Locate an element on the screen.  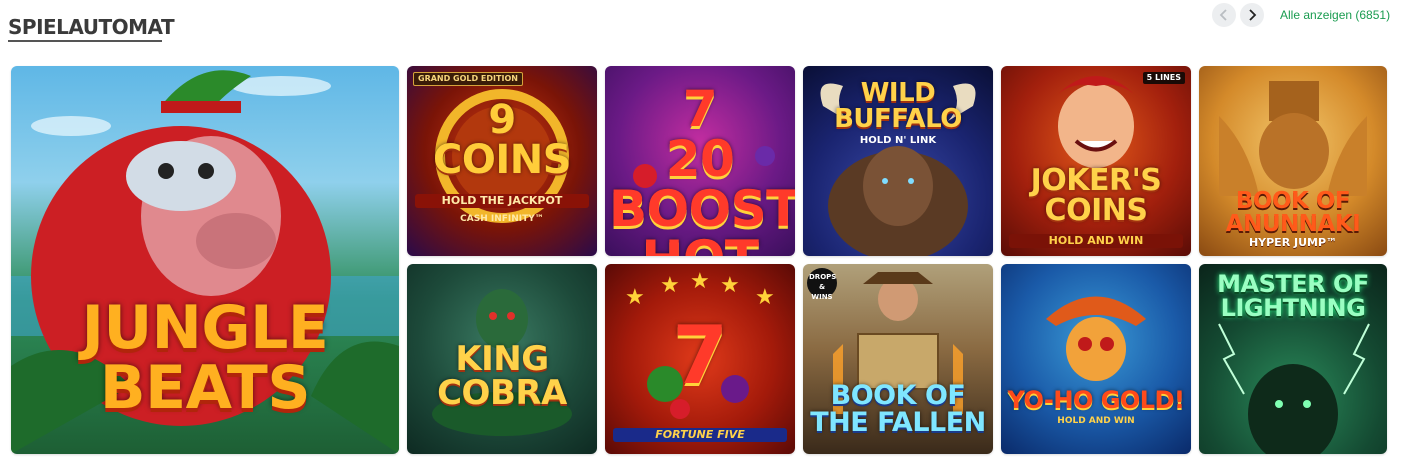
game-subtitle: FORTUNE FIVE is located at coordinates (700, 435).